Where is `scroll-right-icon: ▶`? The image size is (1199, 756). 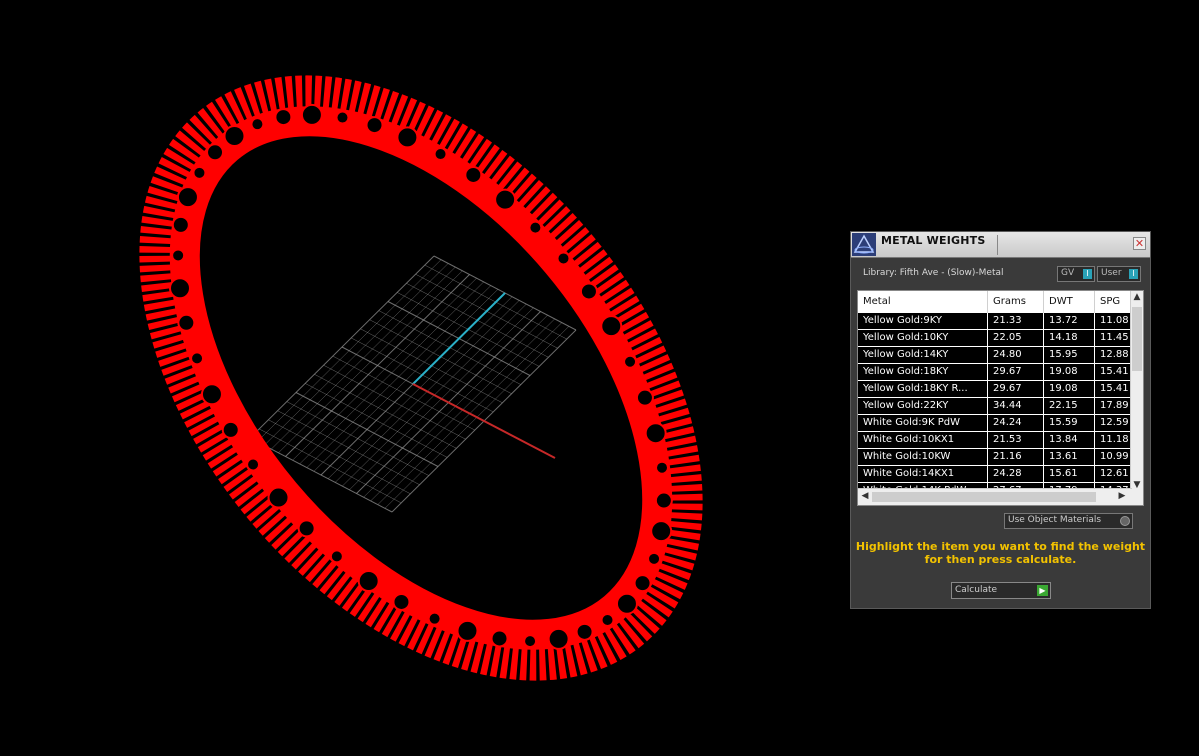
scroll-right-icon: ▶ is located at coordinates (1122, 496).